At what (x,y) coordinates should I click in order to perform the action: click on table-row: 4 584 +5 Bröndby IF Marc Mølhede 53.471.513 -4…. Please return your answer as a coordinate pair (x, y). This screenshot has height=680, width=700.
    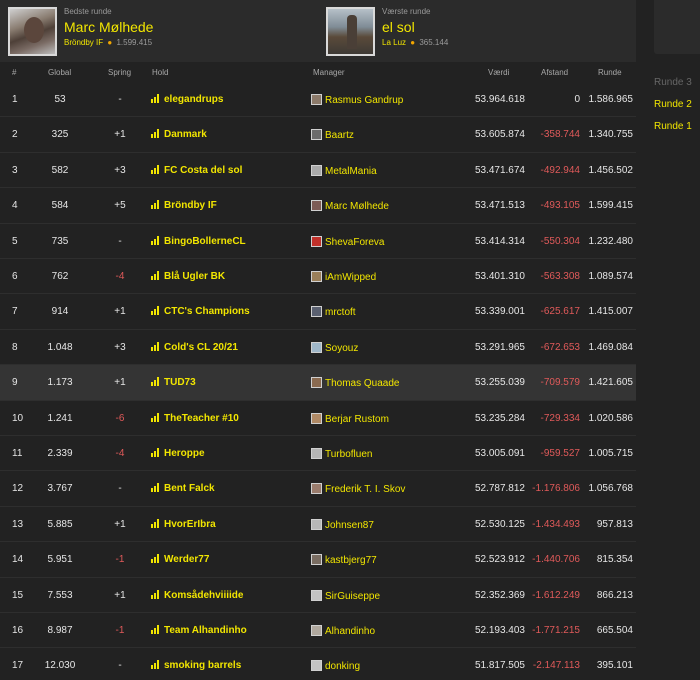
    Looking at the image, I should click on (318, 206).